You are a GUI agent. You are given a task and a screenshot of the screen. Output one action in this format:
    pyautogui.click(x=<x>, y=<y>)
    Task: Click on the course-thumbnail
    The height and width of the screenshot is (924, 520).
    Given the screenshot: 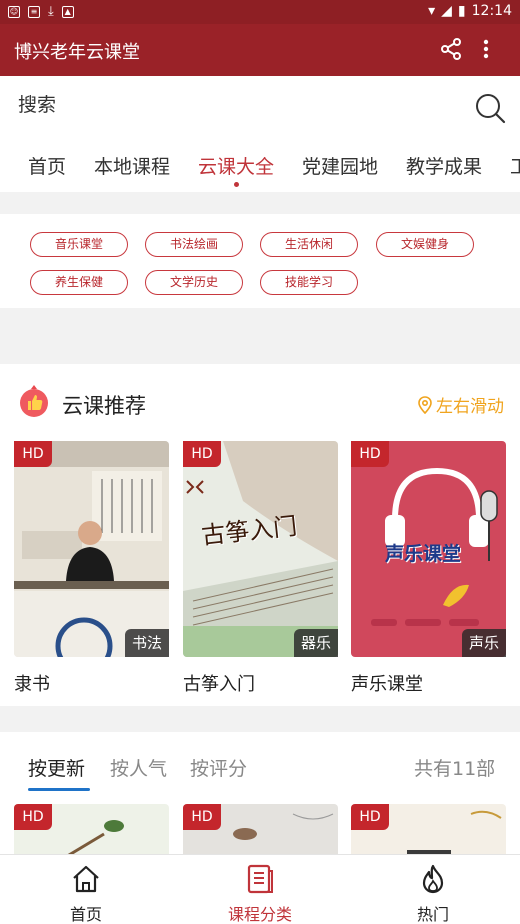 What is the action you would take?
    pyautogui.click(x=91, y=549)
    